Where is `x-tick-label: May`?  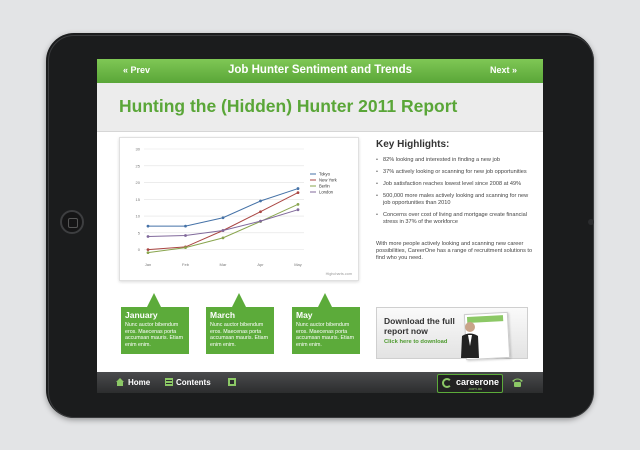
x-tick-label: May is located at coordinates (298, 264).